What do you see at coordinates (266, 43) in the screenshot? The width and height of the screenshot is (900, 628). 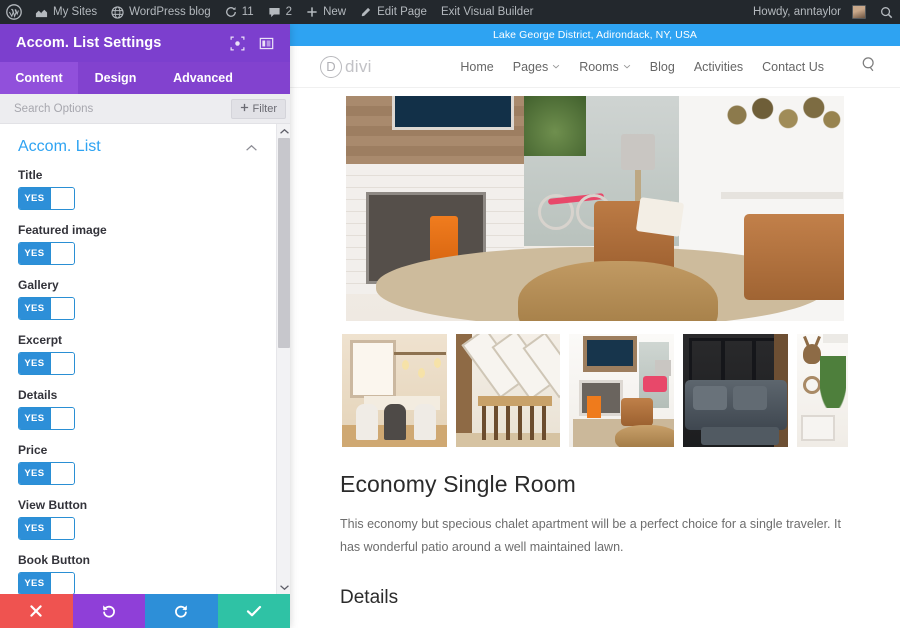 I see `layout-panel-icon` at bounding box center [266, 43].